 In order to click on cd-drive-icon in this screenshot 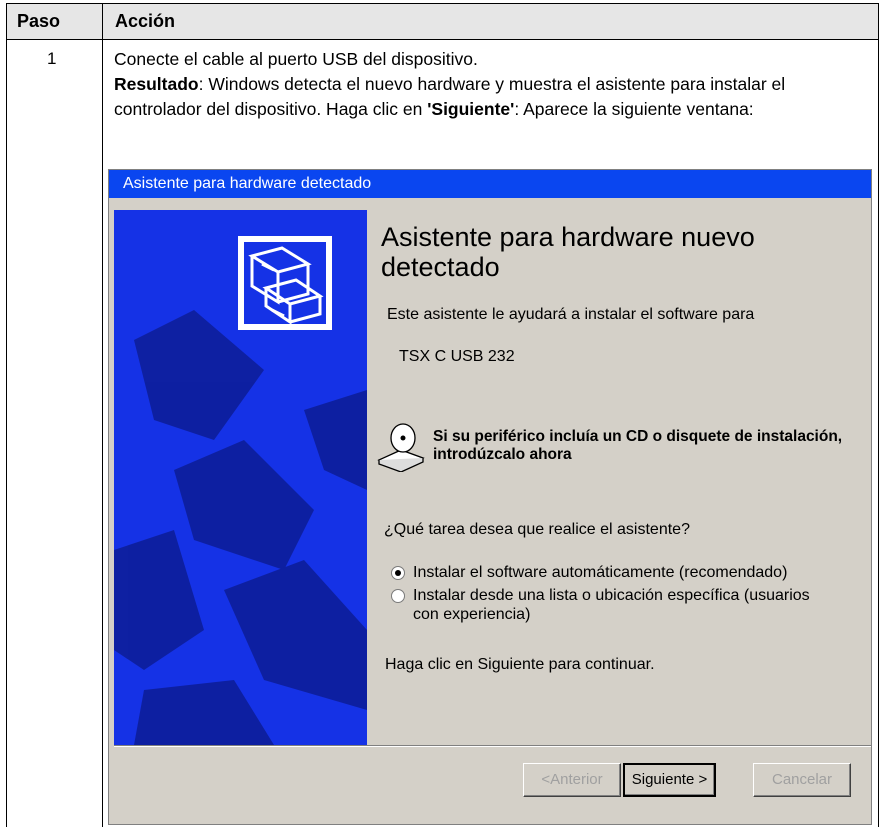, I will do `click(401, 449)`.